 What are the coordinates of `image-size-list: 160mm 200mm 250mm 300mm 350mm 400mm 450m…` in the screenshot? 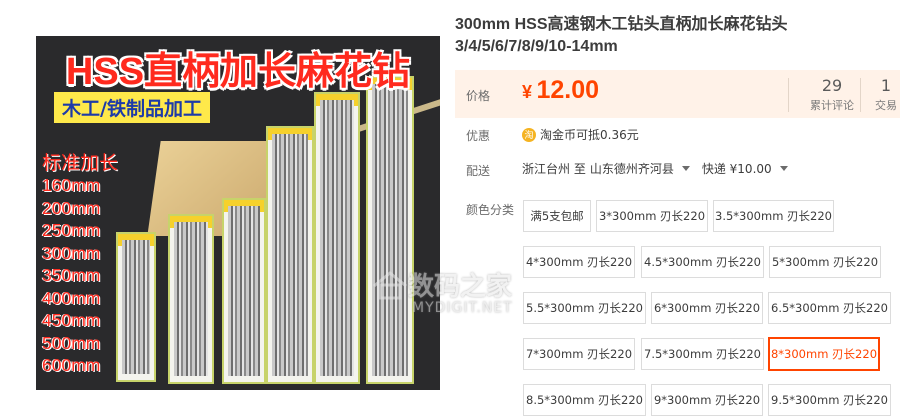 It's located at (71, 275).